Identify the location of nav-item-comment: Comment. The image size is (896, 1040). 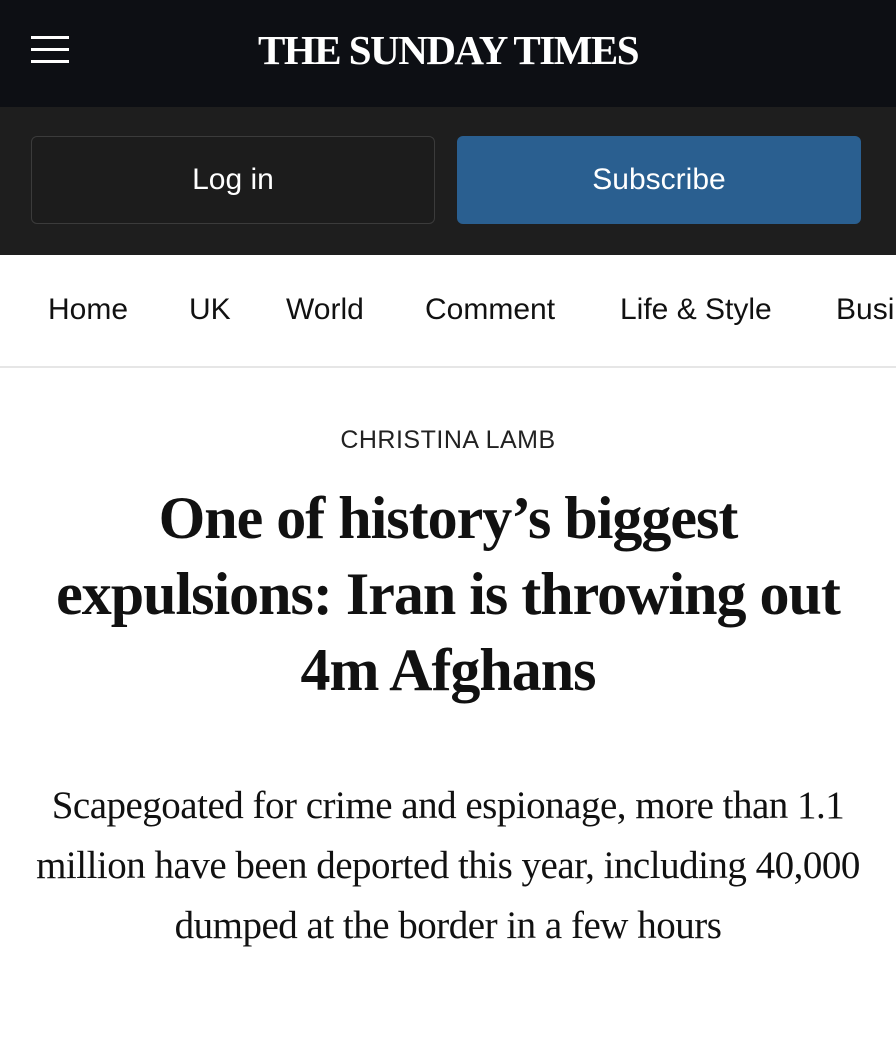
(490, 310).